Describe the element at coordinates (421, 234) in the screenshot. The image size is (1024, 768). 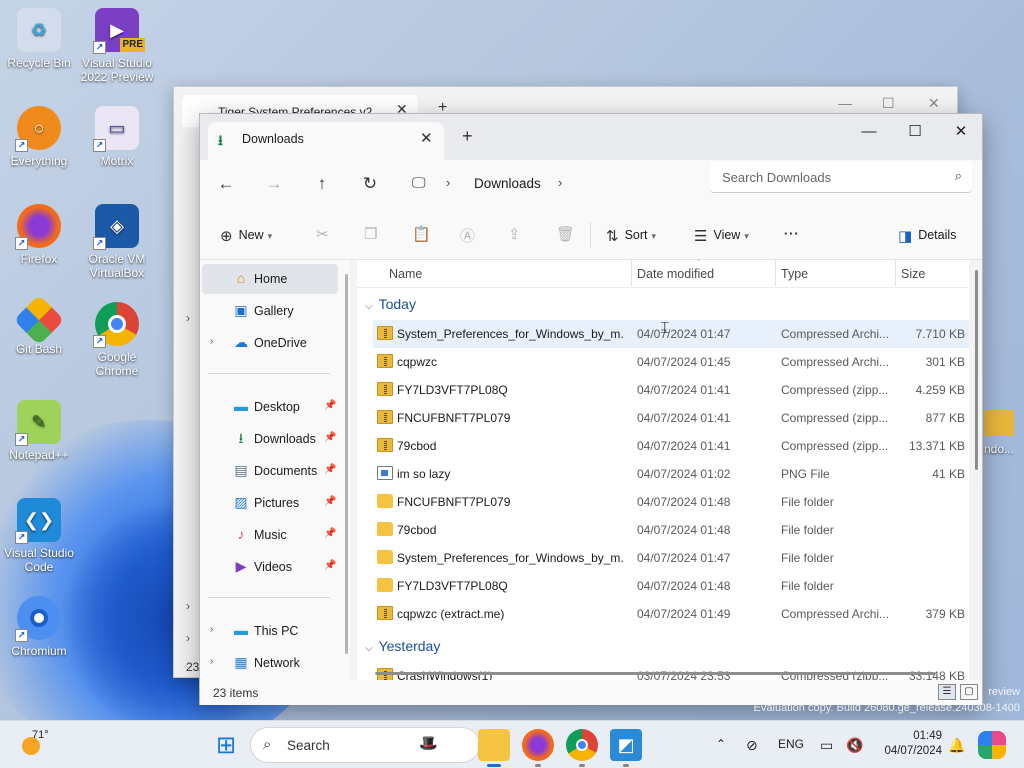
I see `paste-icon: 📋` at that location.